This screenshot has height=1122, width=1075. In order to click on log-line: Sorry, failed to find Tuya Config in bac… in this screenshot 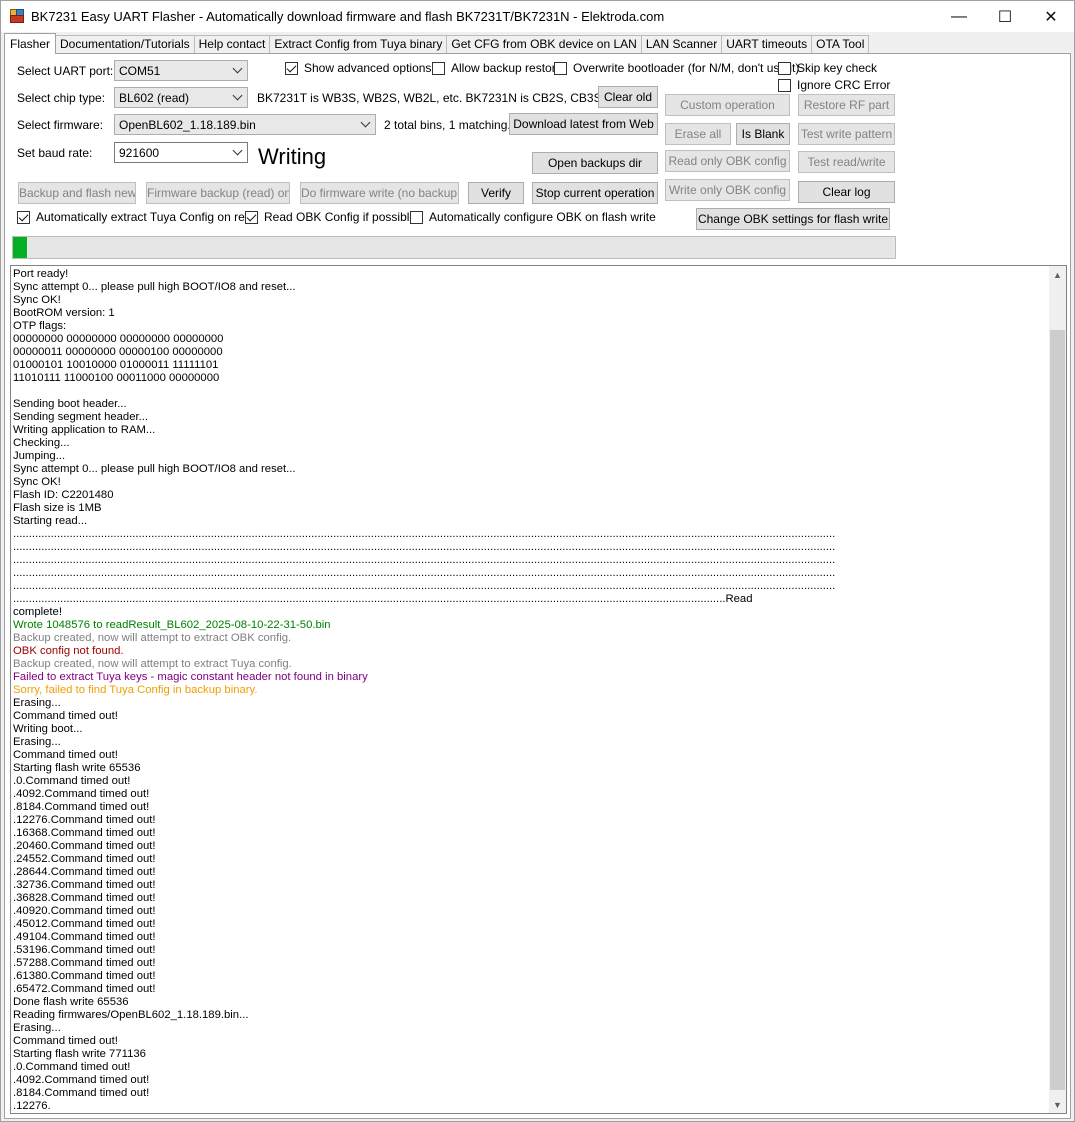, I will do `click(135, 690)`.